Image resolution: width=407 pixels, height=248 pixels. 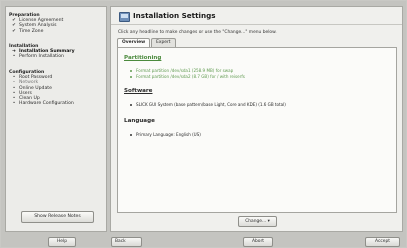 I want to click on panel-header: Installation Settings, so click(x=256, y=16).